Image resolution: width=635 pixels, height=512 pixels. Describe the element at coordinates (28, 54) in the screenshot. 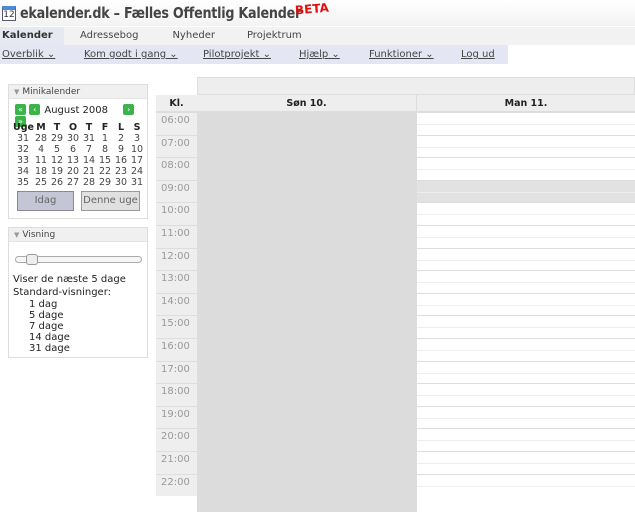

I see `nav-overblik: Overblik ⌄` at that location.